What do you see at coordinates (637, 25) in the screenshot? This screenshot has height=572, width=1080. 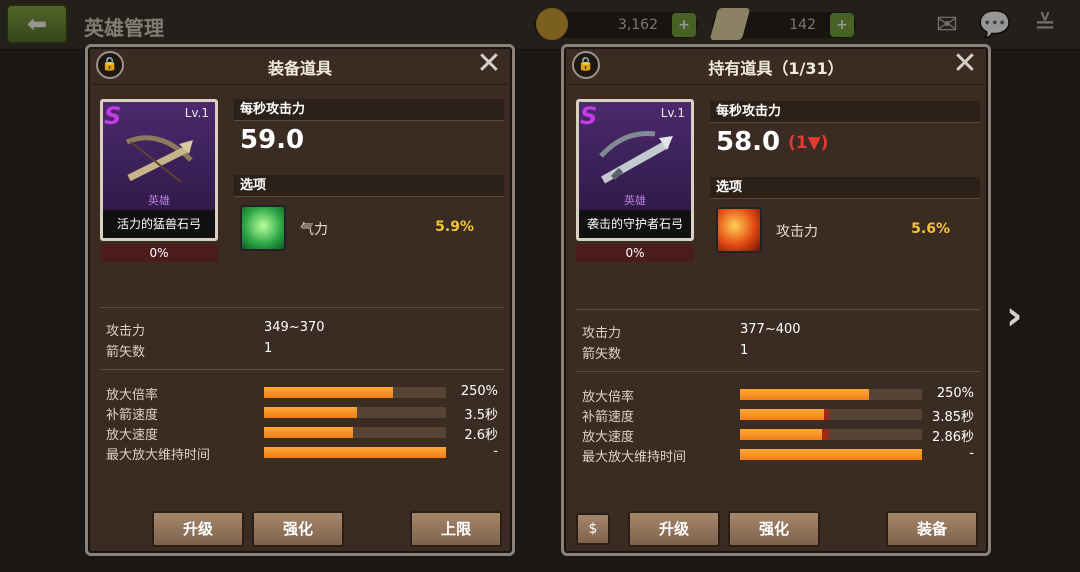 I see `gold-amount: 3,162` at bounding box center [637, 25].